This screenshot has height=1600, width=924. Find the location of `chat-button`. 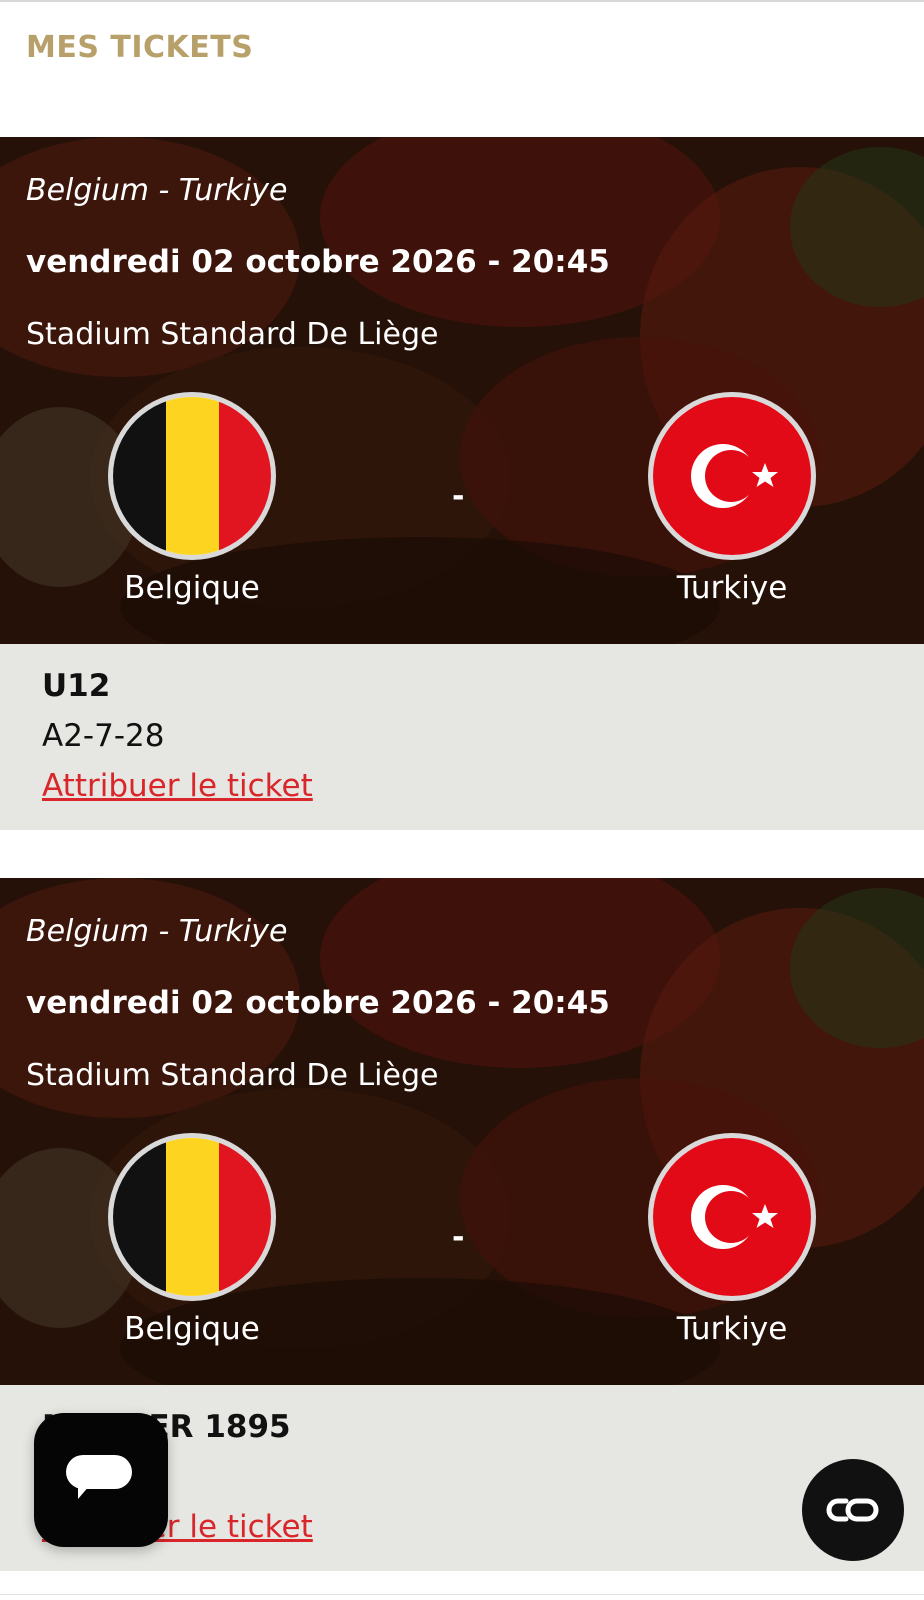

chat-button is located at coordinates (101, 1480).